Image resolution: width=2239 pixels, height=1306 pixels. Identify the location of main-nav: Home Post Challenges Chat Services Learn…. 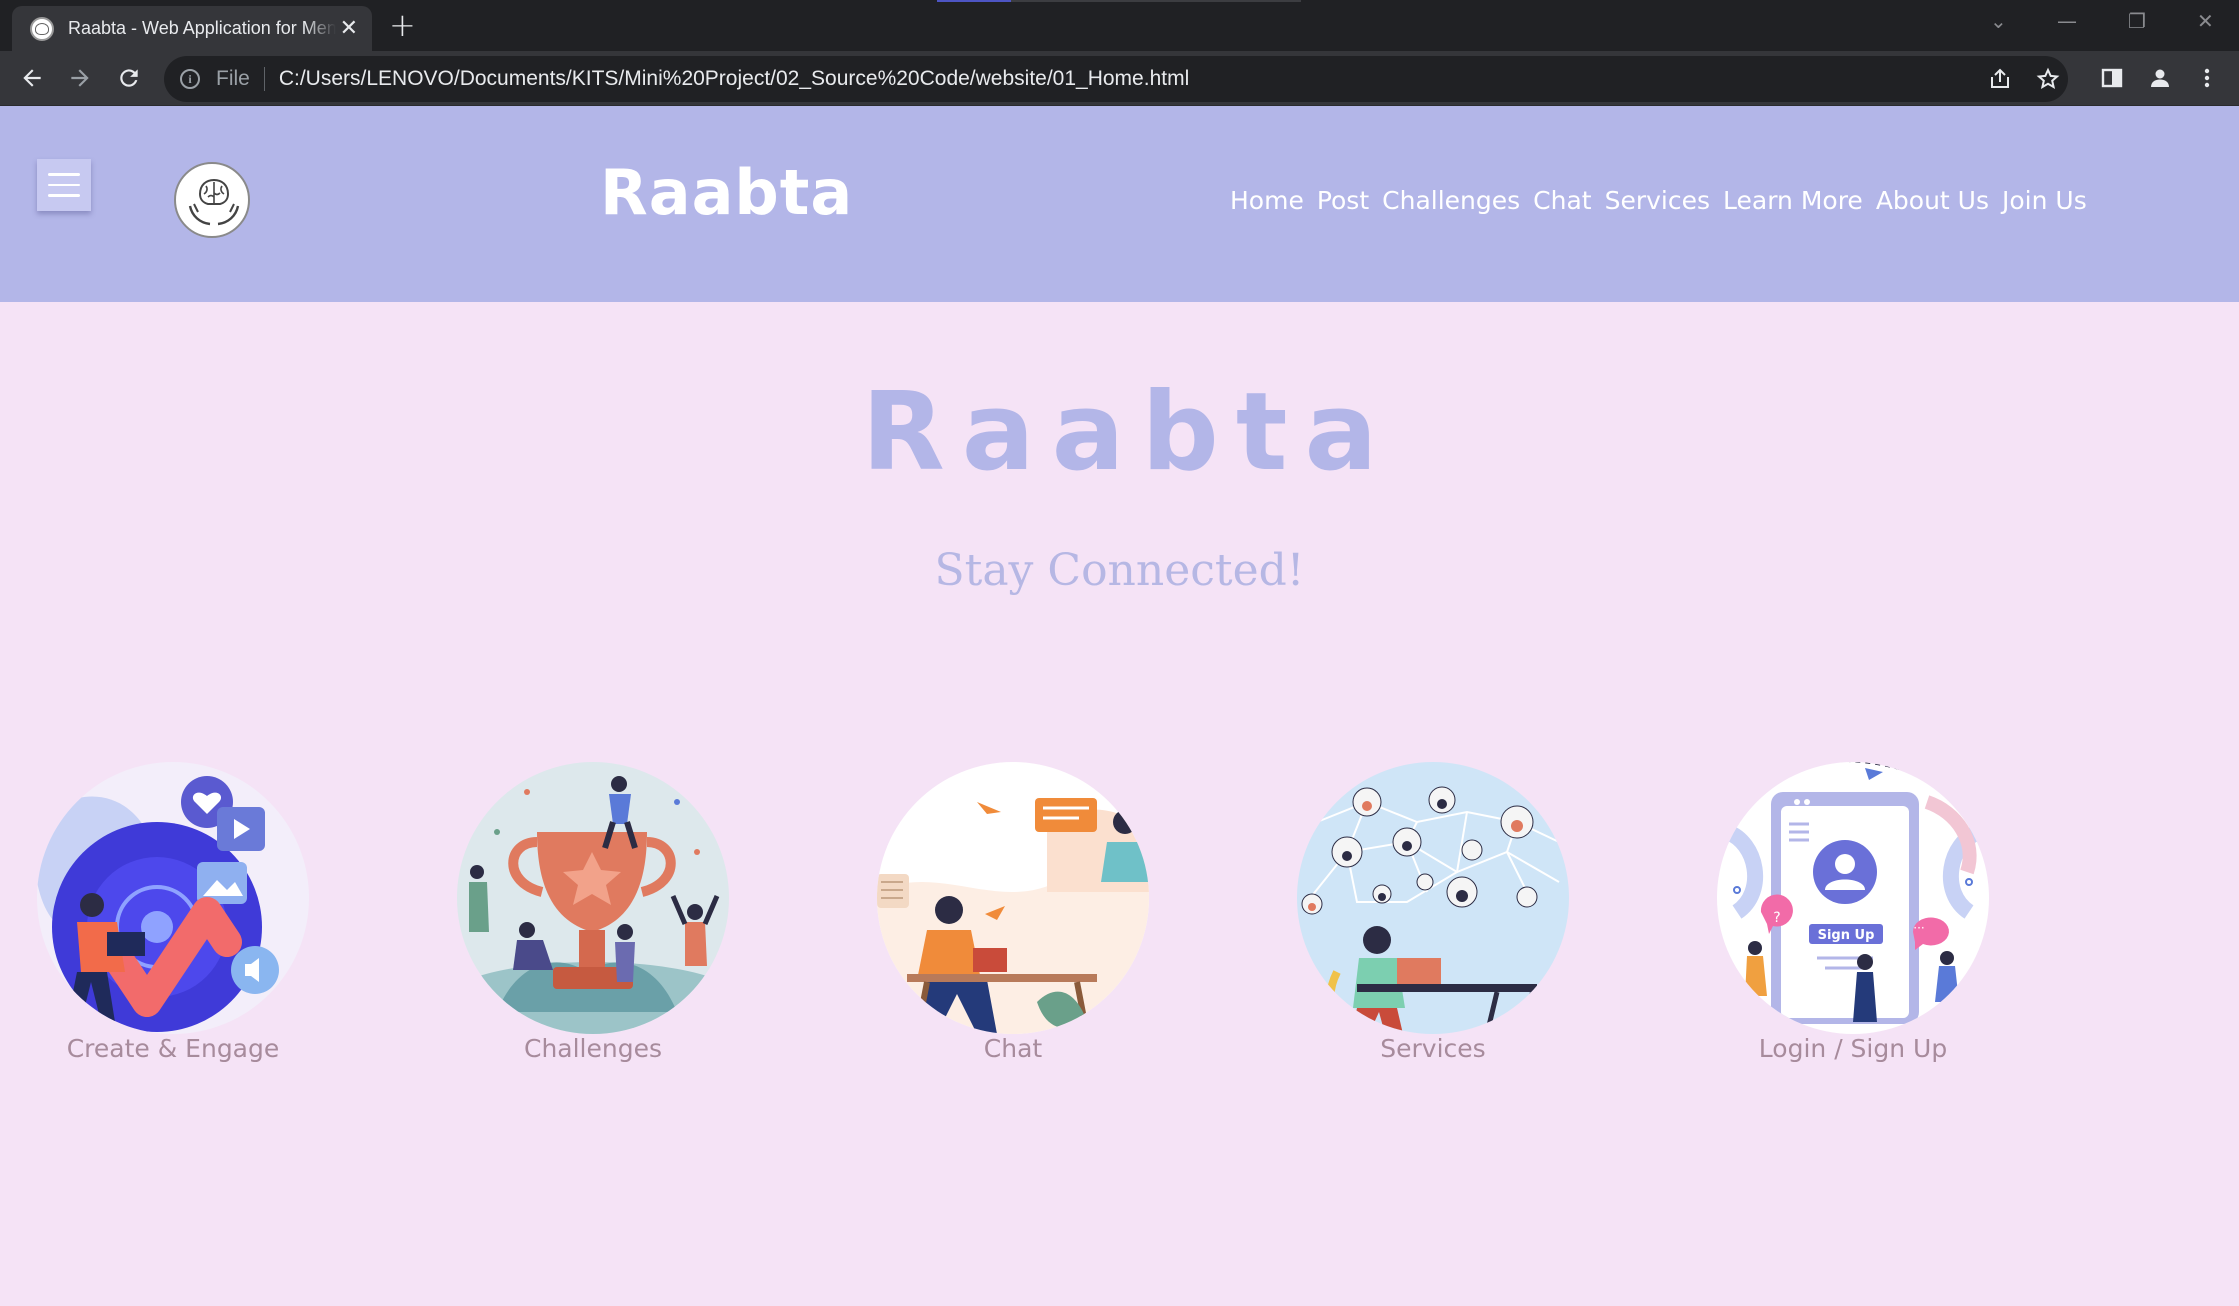
(1658, 200).